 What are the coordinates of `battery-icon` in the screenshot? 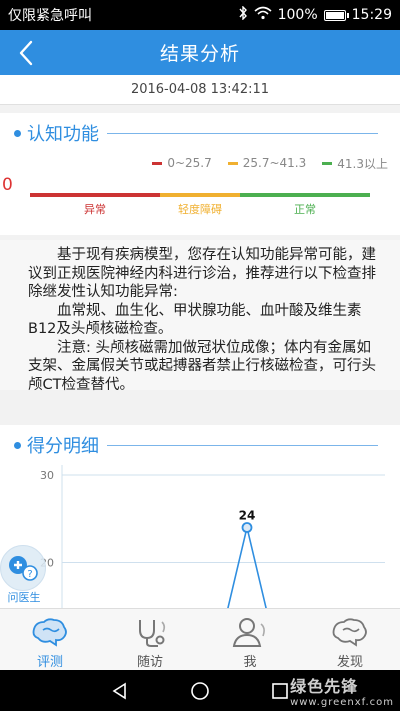 It's located at (336, 15).